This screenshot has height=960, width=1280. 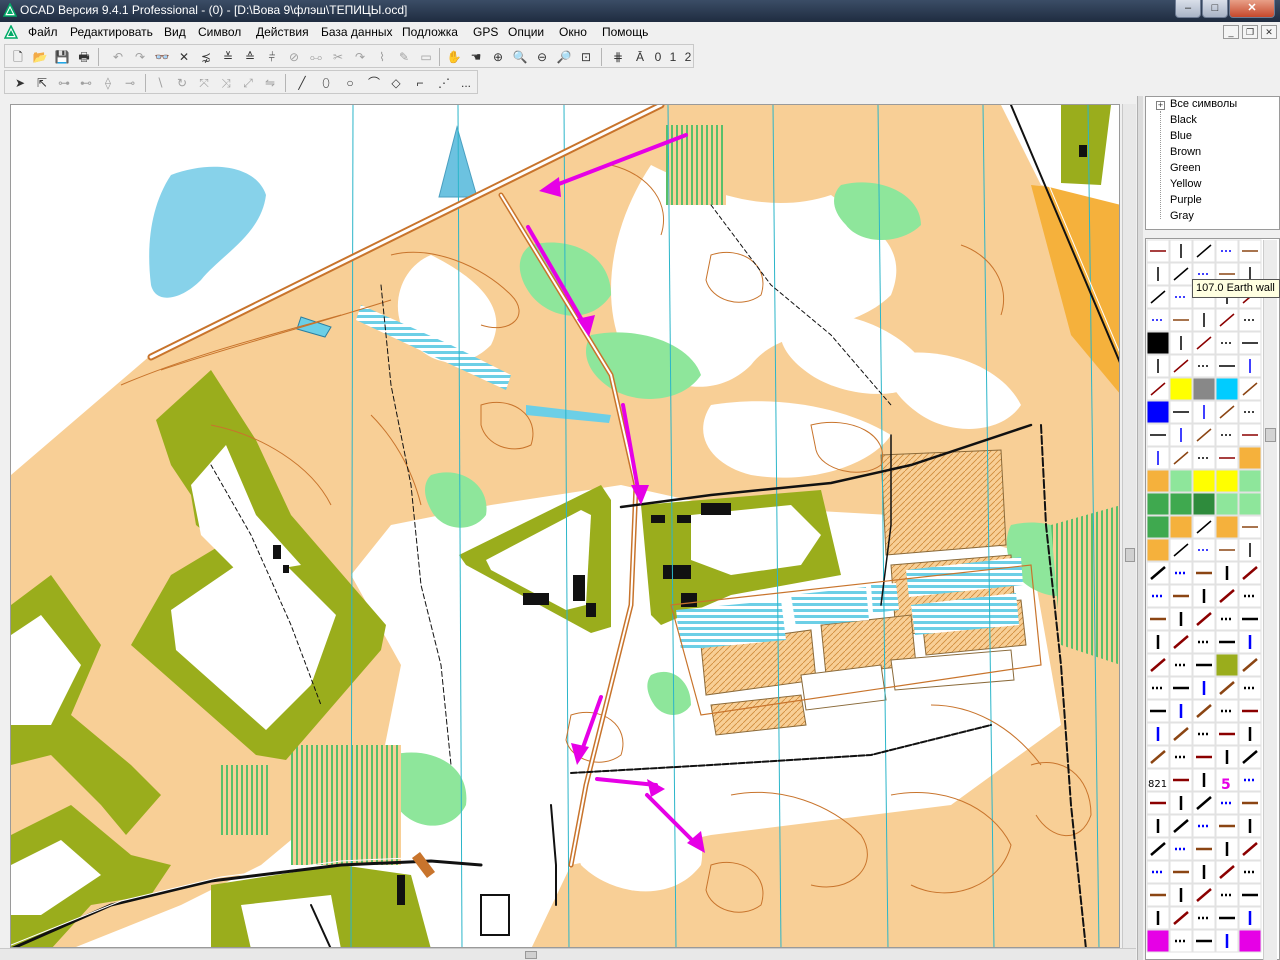 What do you see at coordinates (1215, 9) in the screenshot?
I see `maximize-button: □` at bounding box center [1215, 9].